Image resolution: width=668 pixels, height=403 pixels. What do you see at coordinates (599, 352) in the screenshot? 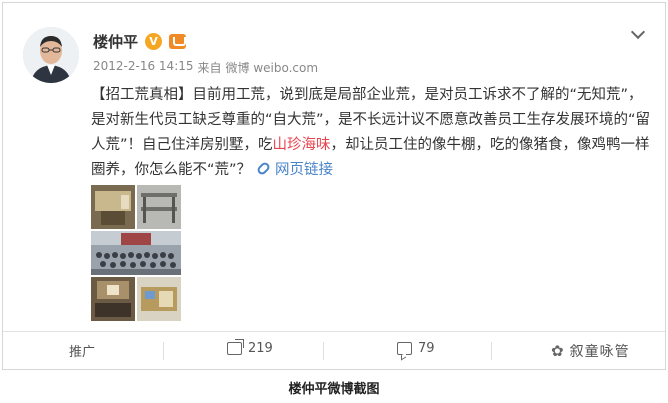
I see `watermark-label: 叙童咏管` at bounding box center [599, 352].